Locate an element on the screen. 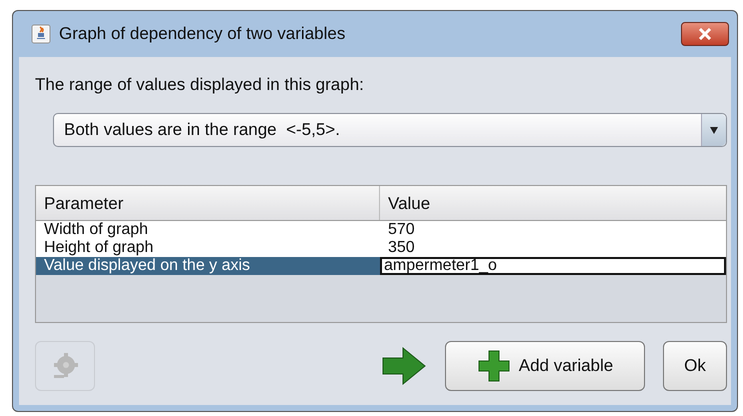 This screenshot has height=416, width=743. table-cell-text: Width of graph is located at coordinates (96, 230).